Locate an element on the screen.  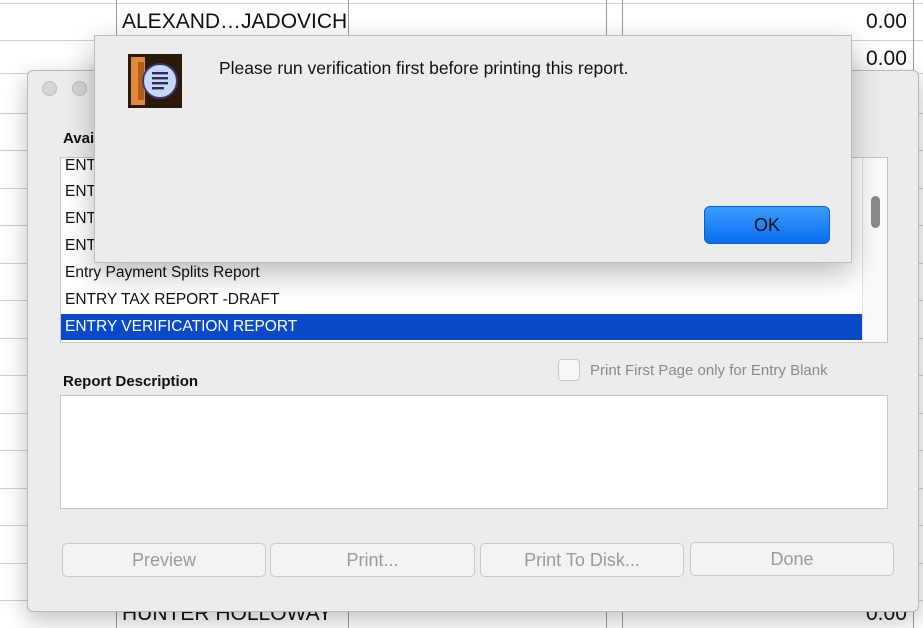
report-list-scrollbar is located at coordinates (874, 250).